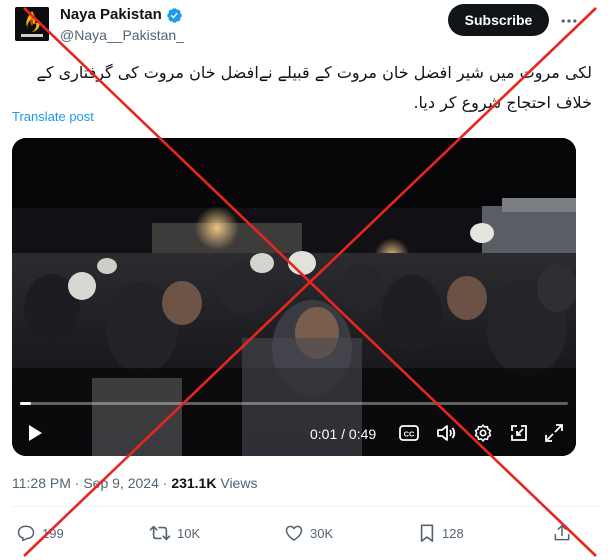 This screenshot has height=560, width=611. I want to click on reply-icon, so click(26, 533).